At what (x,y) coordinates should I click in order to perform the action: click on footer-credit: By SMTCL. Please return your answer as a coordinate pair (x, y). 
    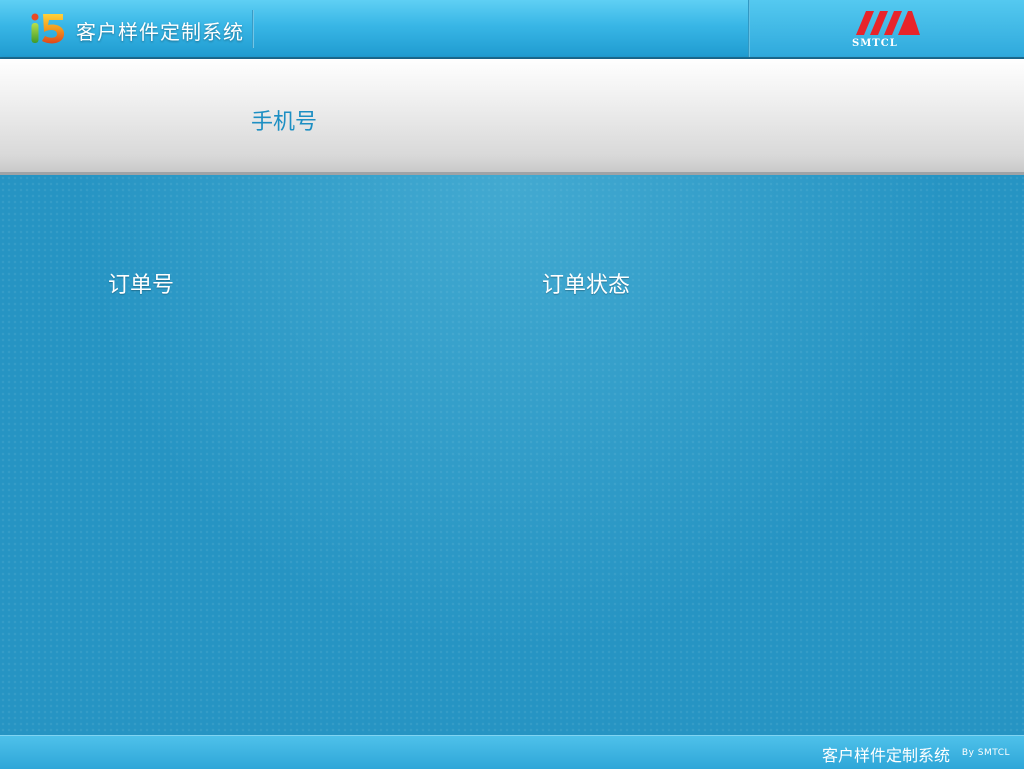
    Looking at the image, I should click on (985, 753).